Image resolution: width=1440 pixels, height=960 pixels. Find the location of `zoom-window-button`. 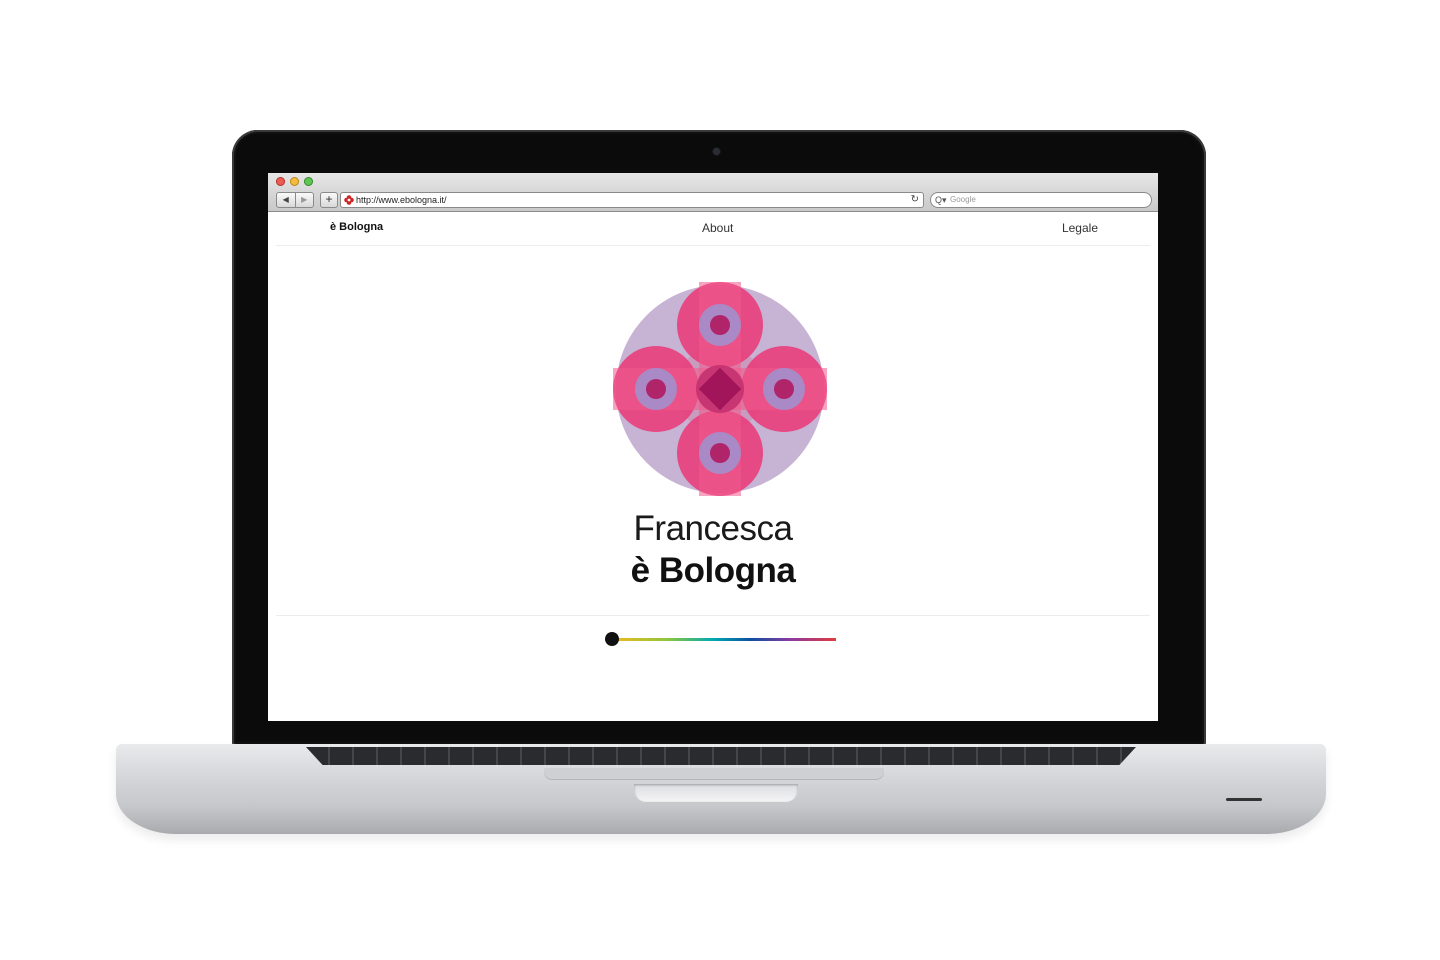

zoom-window-button is located at coordinates (308, 181).